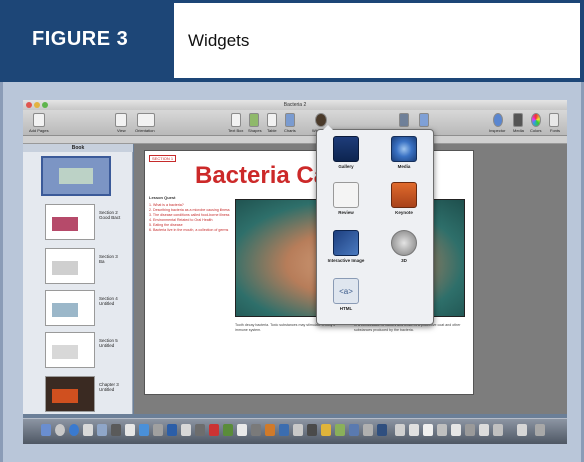  Describe the element at coordinates (60, 430) in the screenshot. I see `dashboard-icon` at that location.